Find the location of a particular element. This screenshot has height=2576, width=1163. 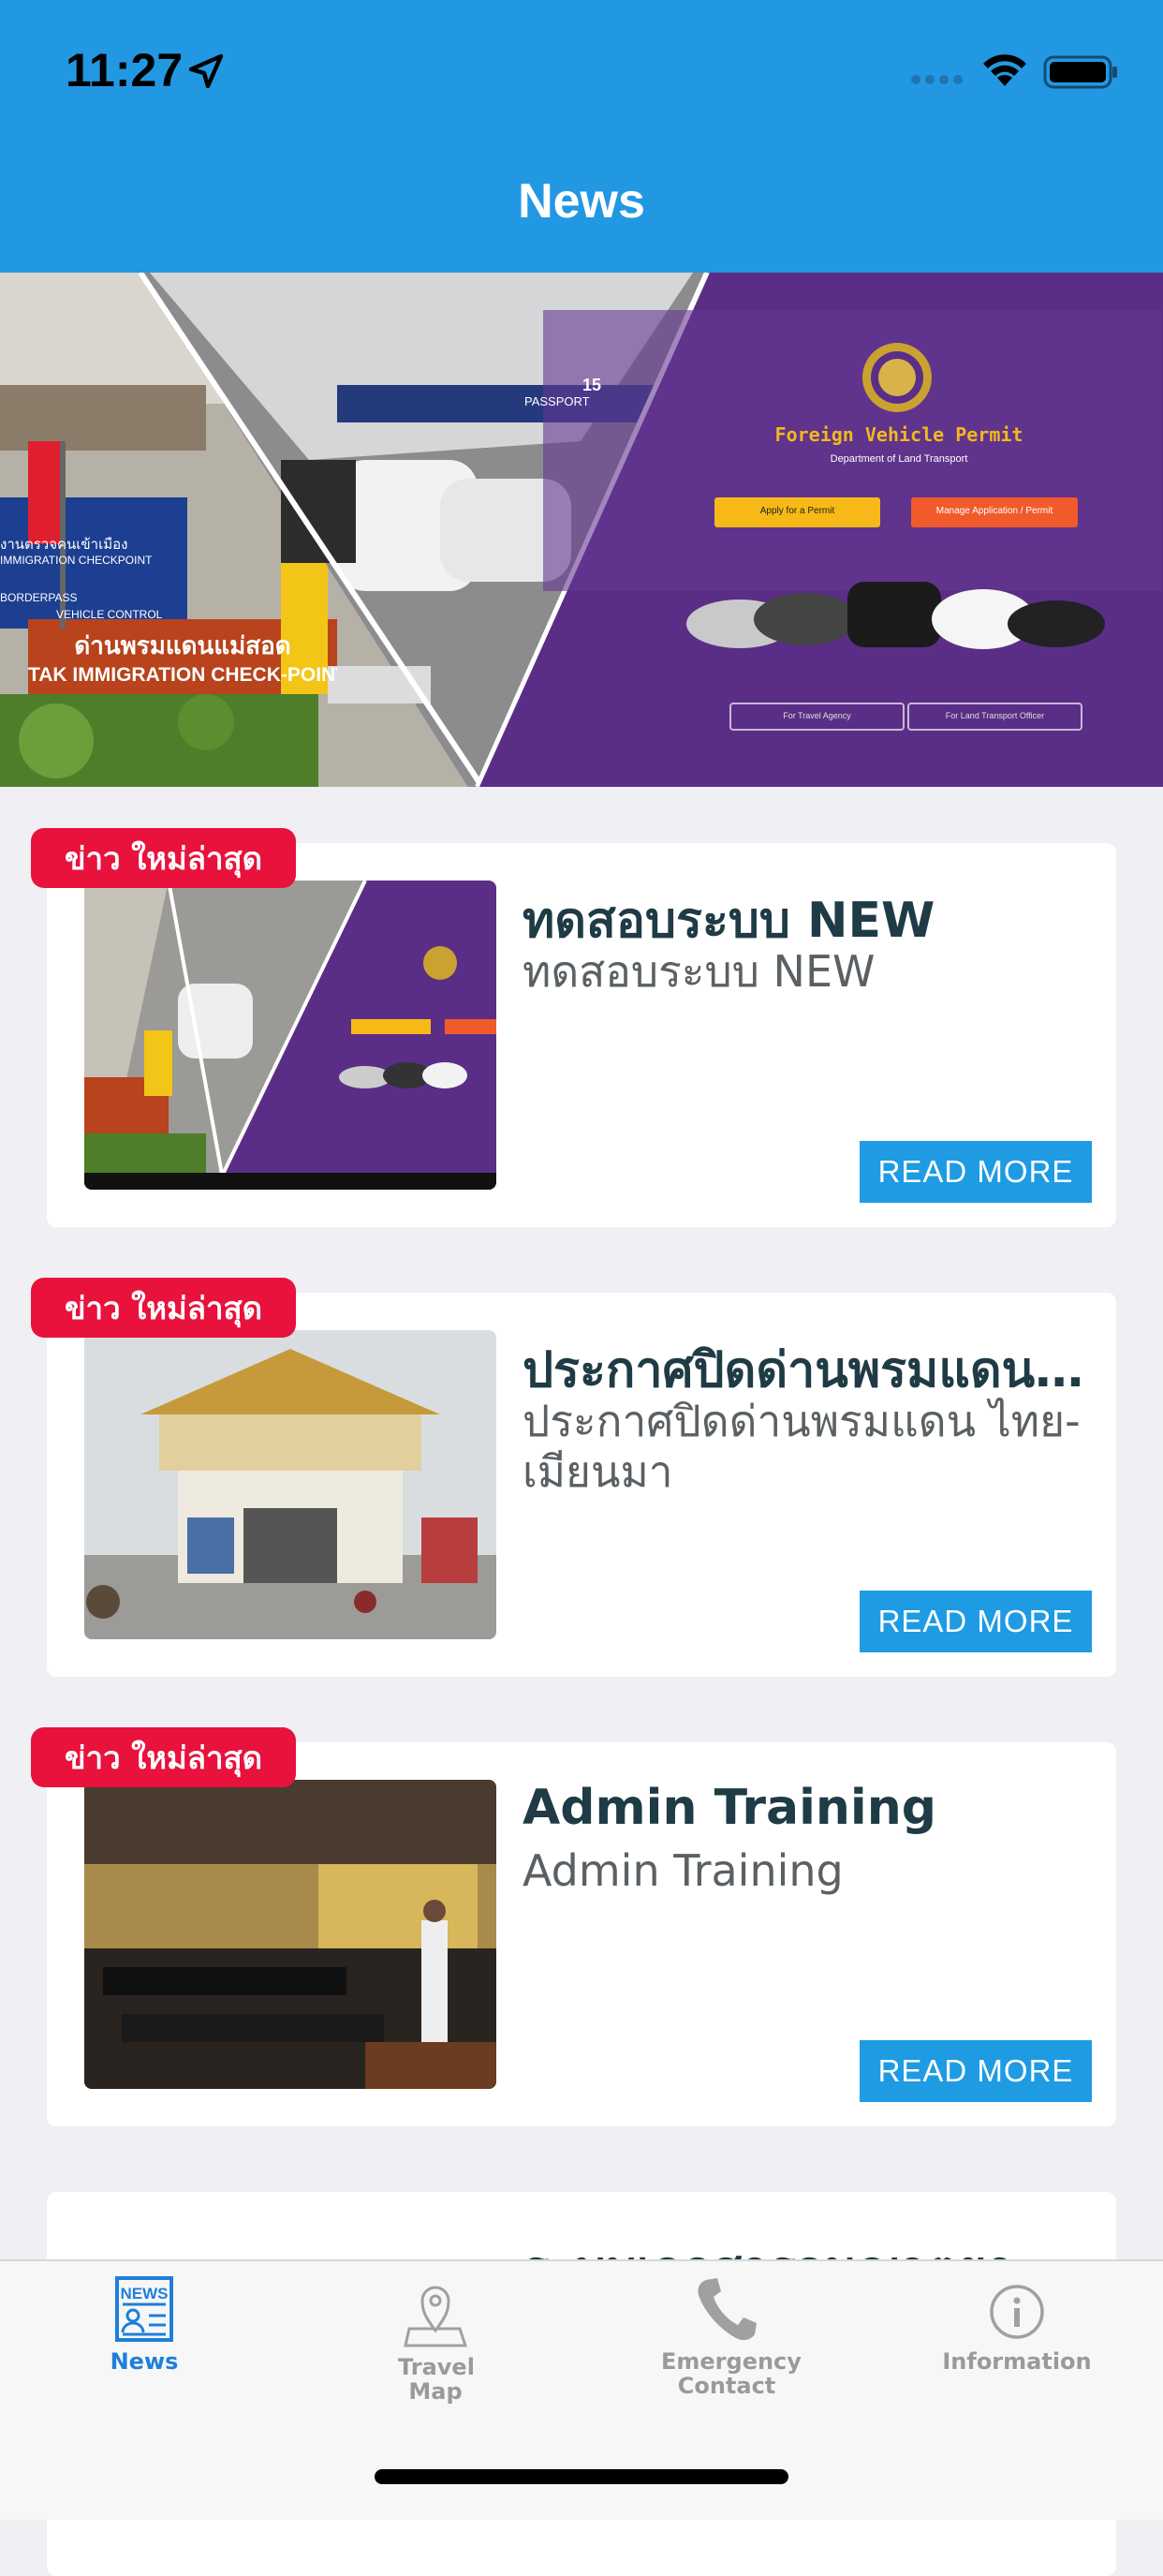

page-title: News is located at coordinates (581, 201).